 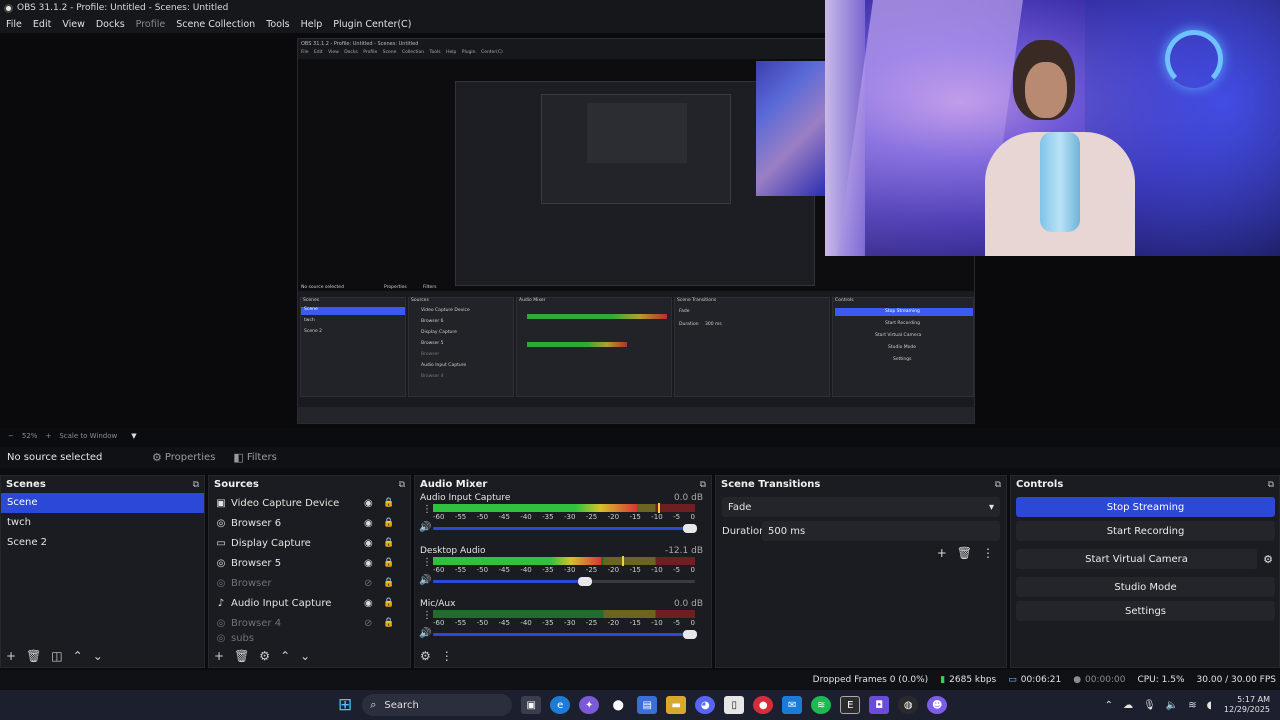 What do you see at coordinates (1172, 705) in the screenshot?
I see `speaker-icon: 🔈` at bounding box center [1172, 705].